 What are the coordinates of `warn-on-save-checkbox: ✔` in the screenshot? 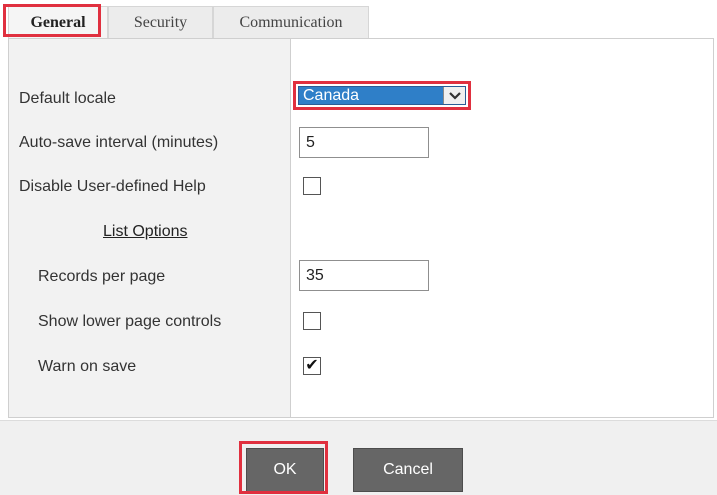 It's located at (312, 366).